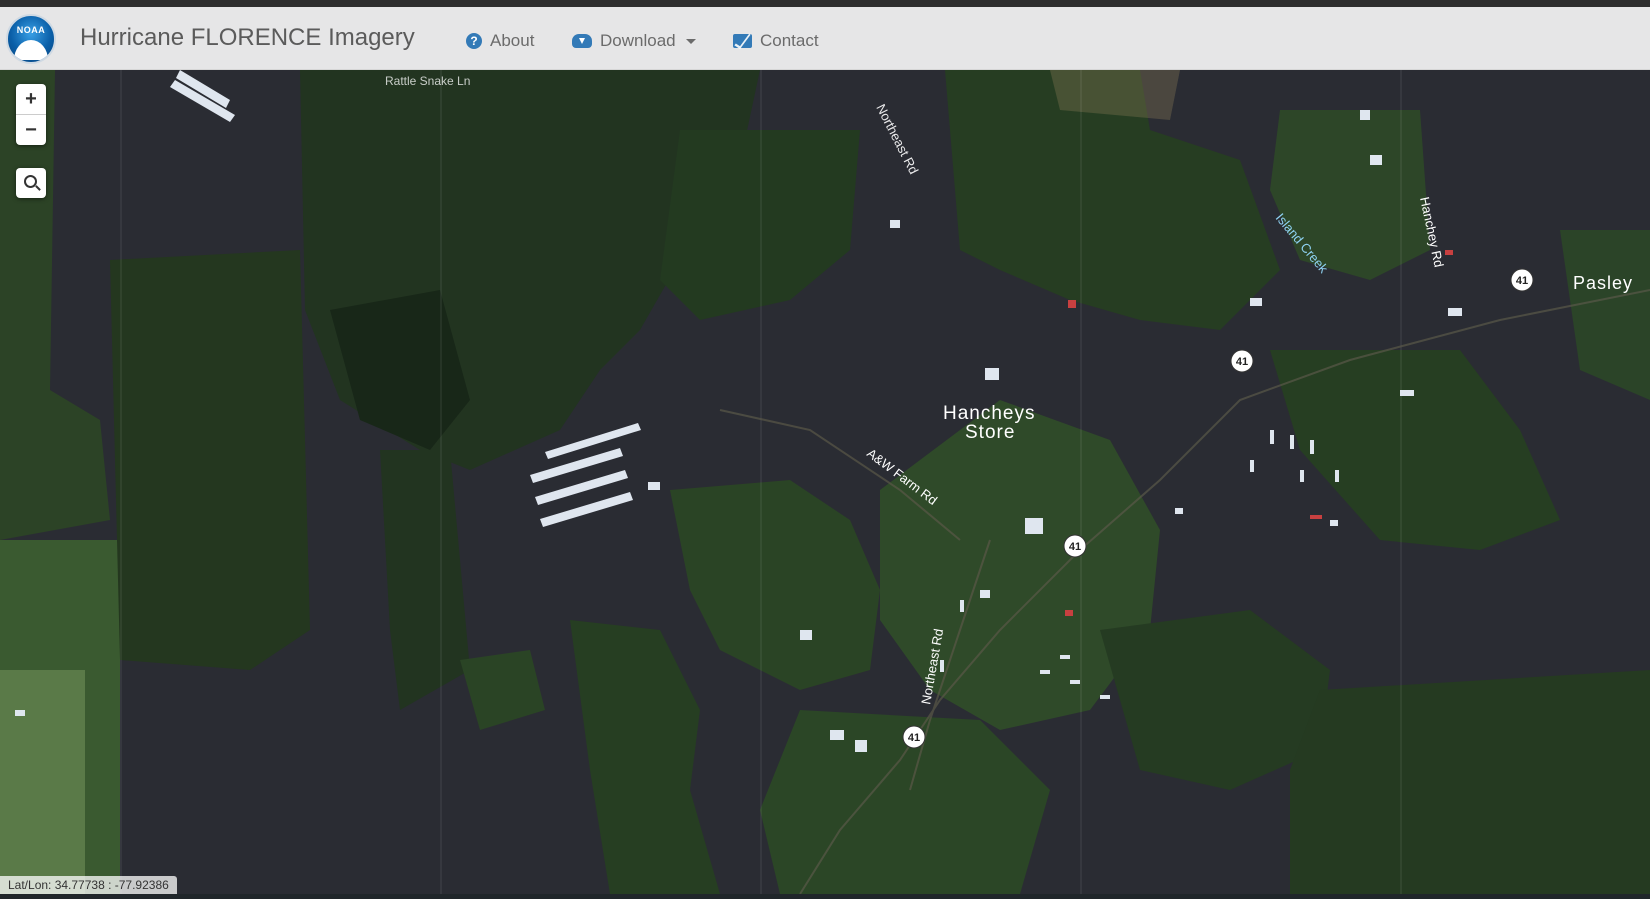 This screenshot has width=1650, height=899. What do you see at coordinates (31, 50) in the screenshot?
I see `noaa-gull-icon` at bounding box center [31, 50].